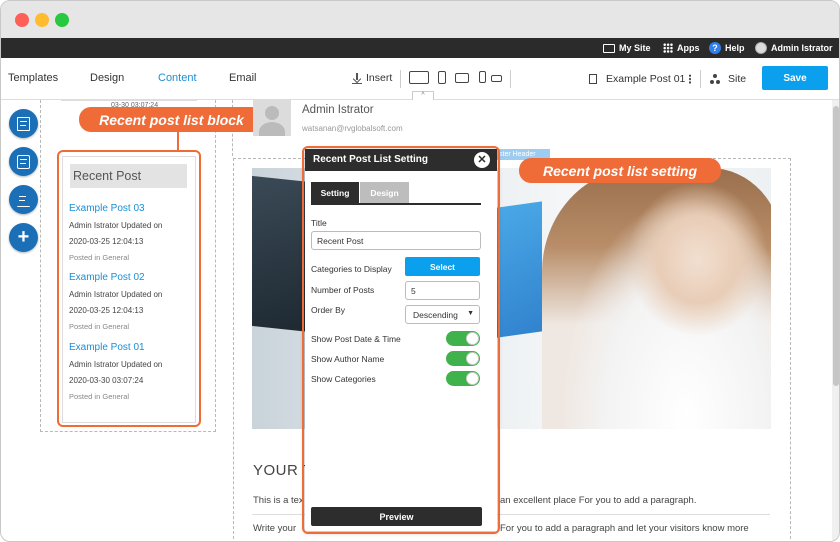  Describe the element at coordinates (420, 48) in the screenshot. I see `top-admin-bar: My Site Apps ? Help Admin Istrator` at that location.